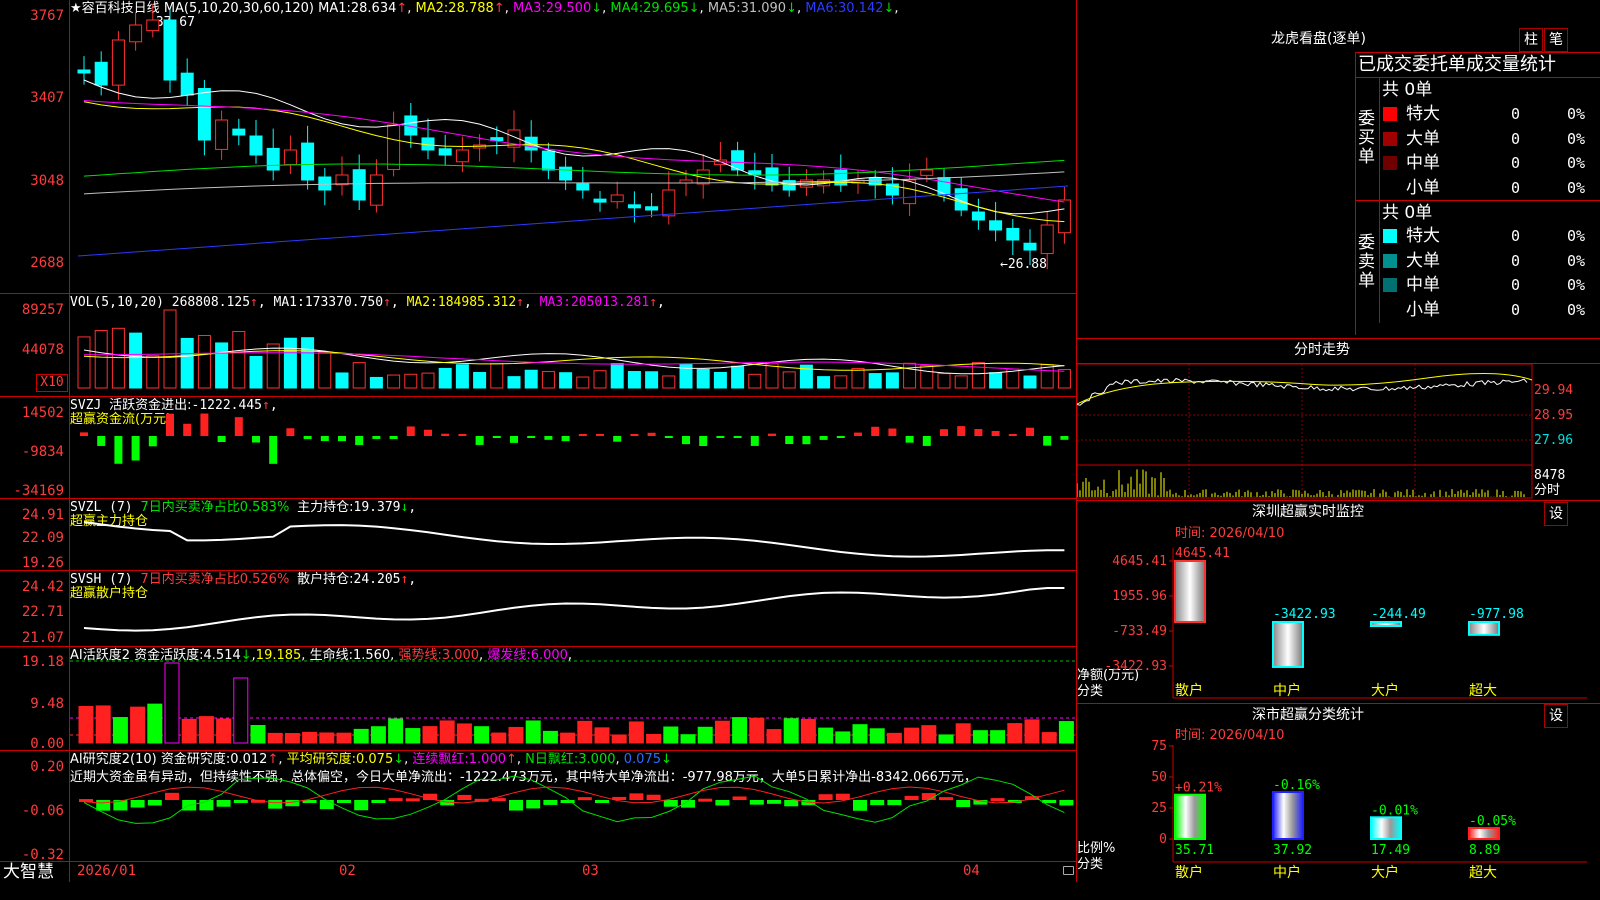 The height and width of the screenshot is (900, 1600). I want to click on class-category-label: 中户, so click(1287, 872).